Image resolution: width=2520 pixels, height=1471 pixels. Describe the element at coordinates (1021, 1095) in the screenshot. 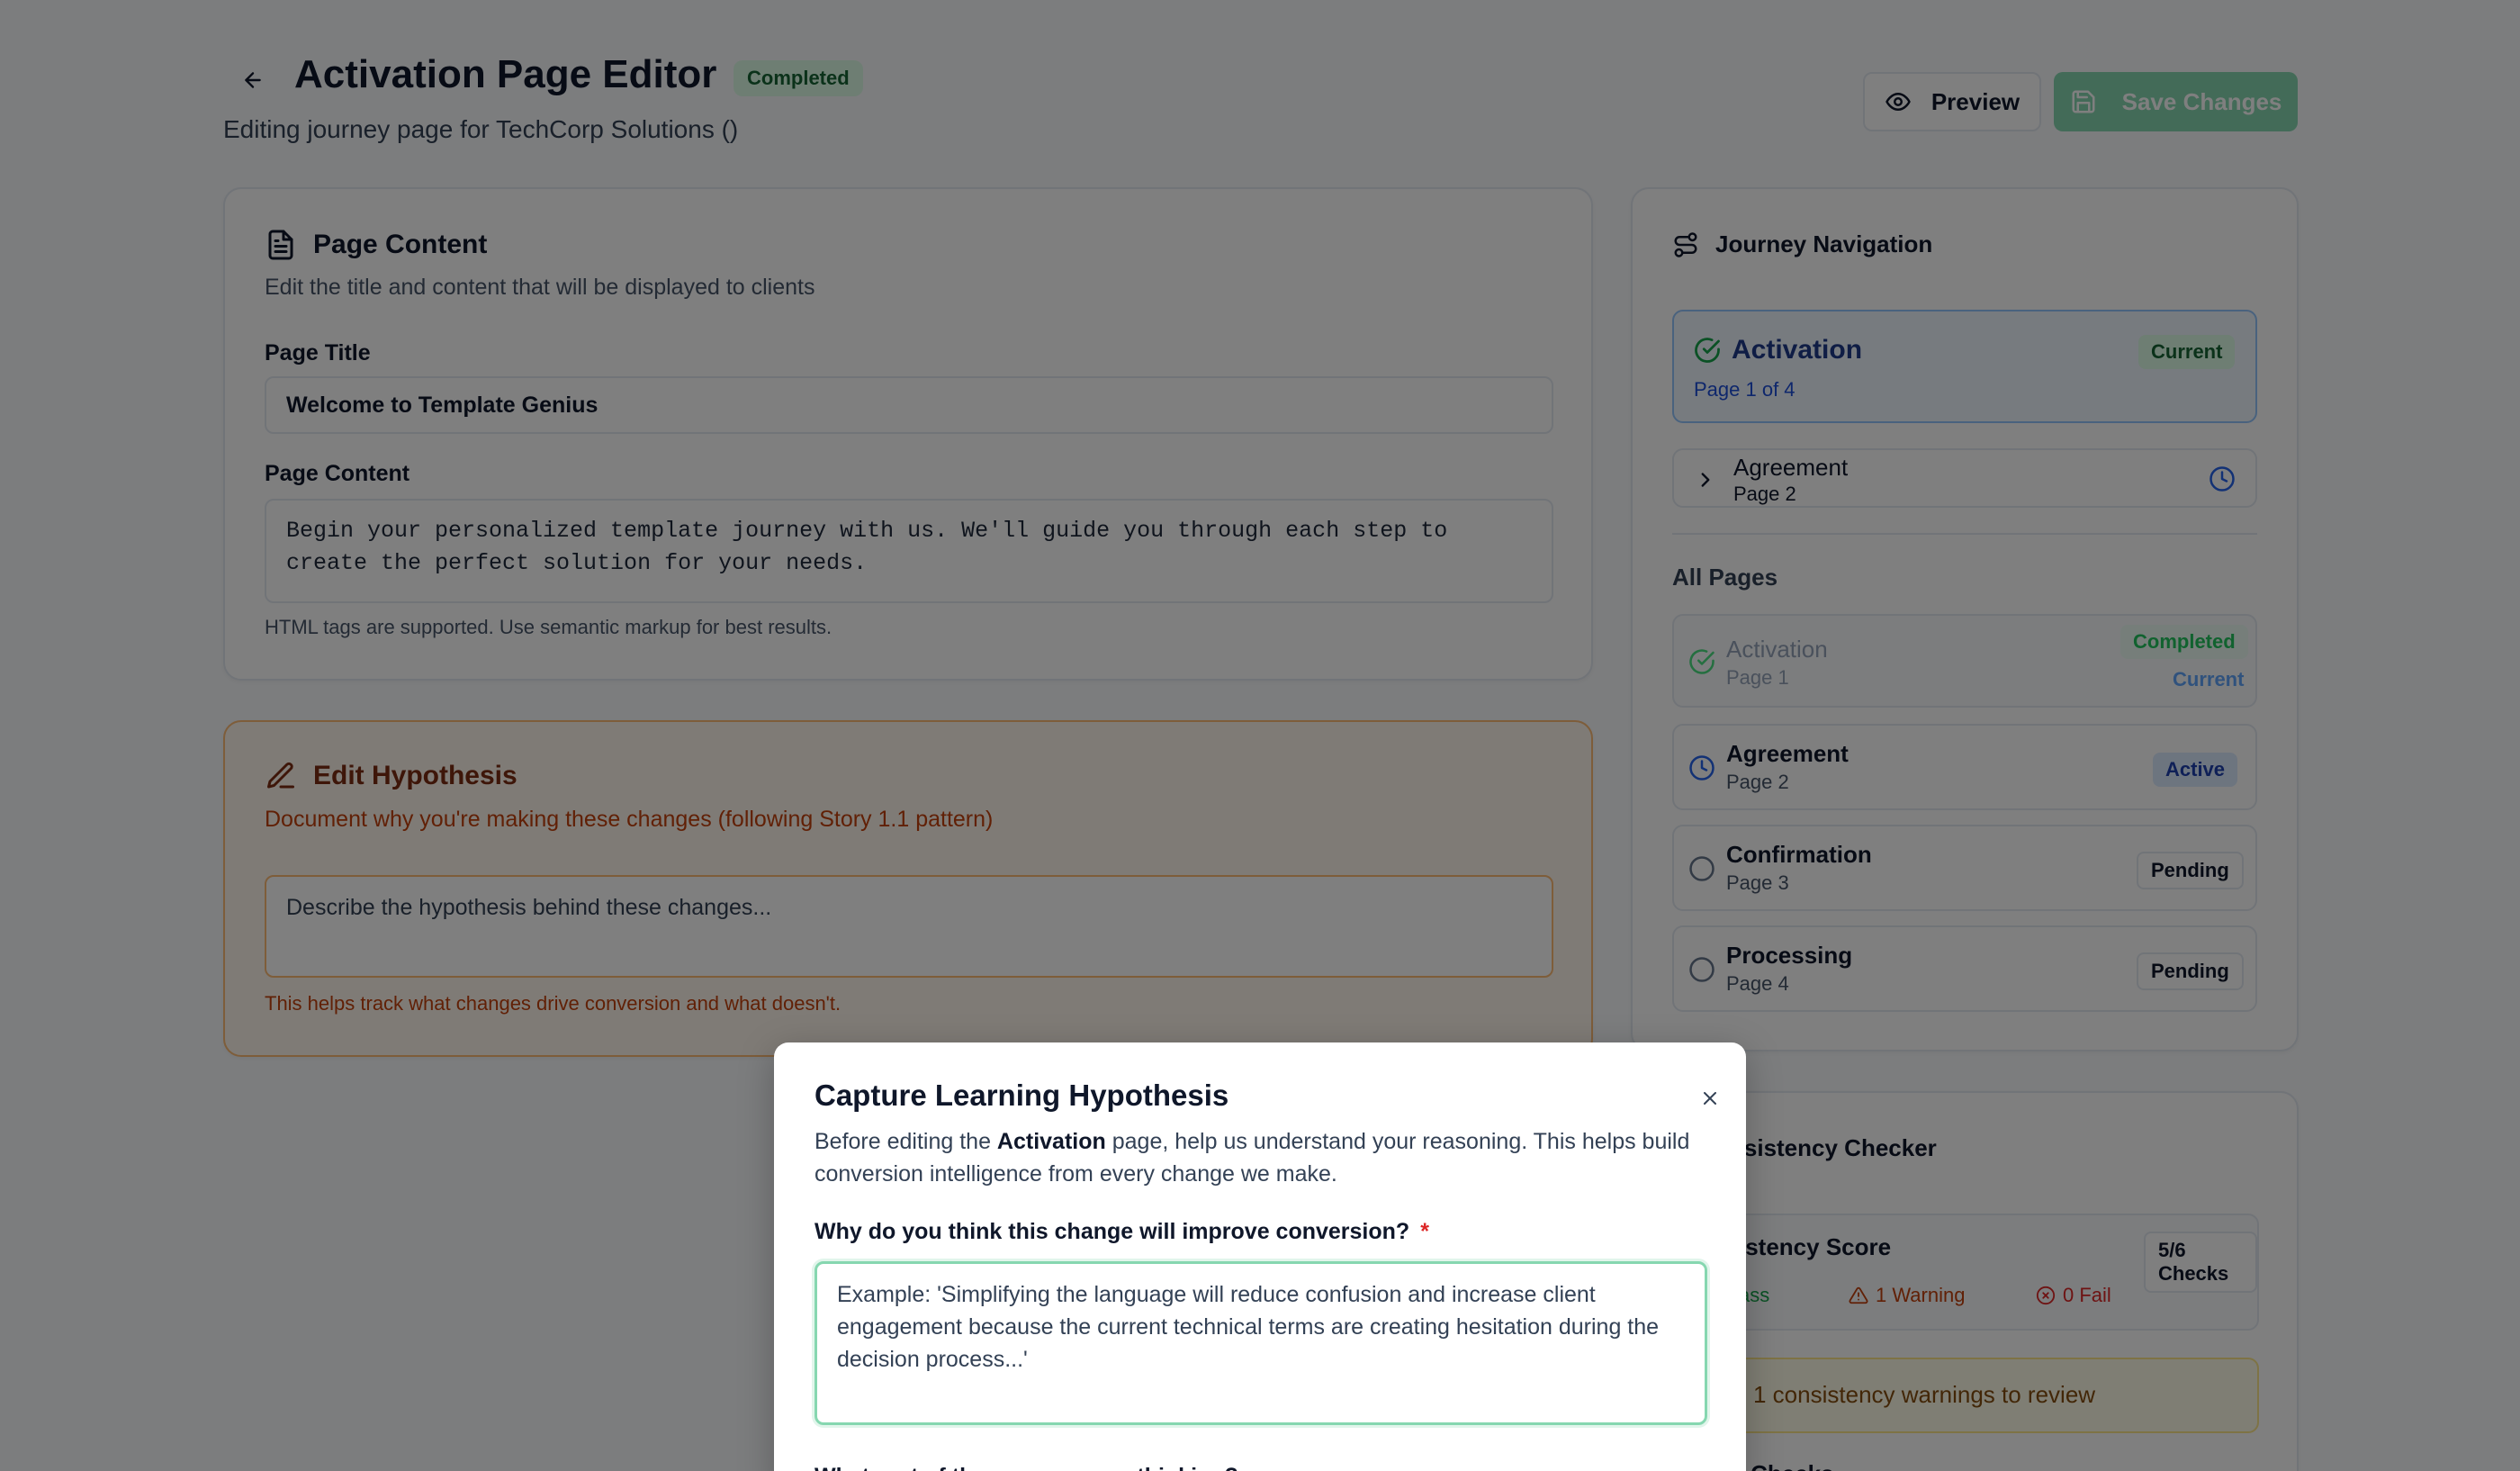

I see `modal-title: Capture Learning Hypothesis` at that location.